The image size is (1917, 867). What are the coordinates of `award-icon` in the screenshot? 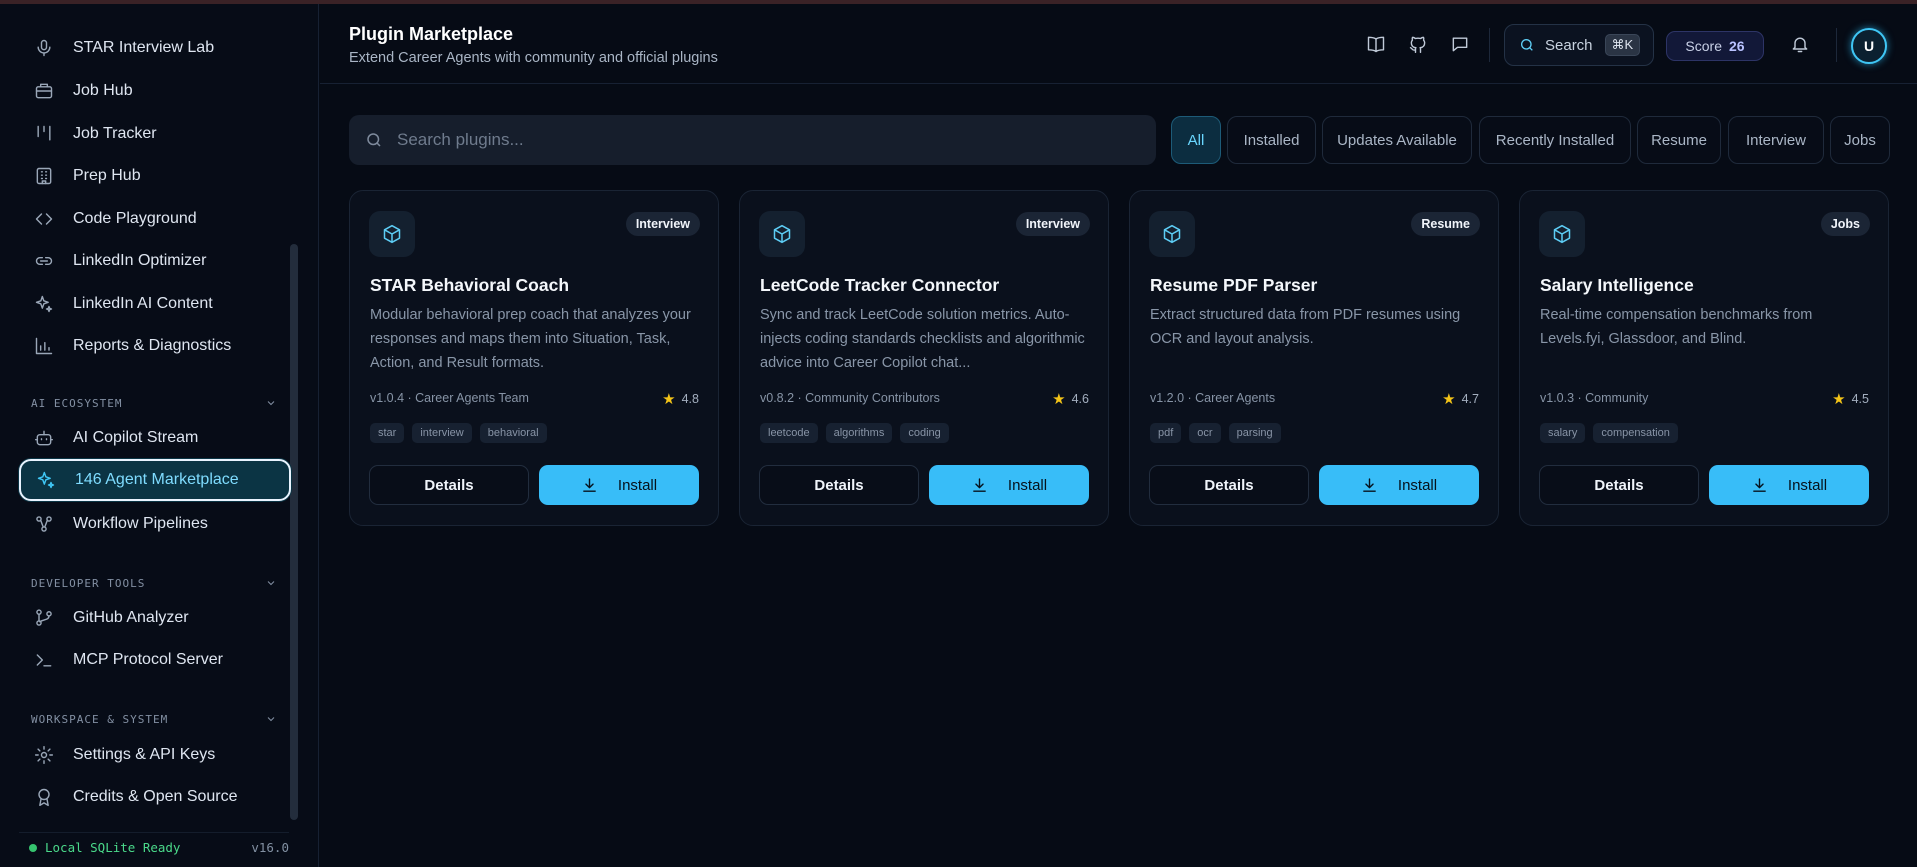 It's located at (44, 797).